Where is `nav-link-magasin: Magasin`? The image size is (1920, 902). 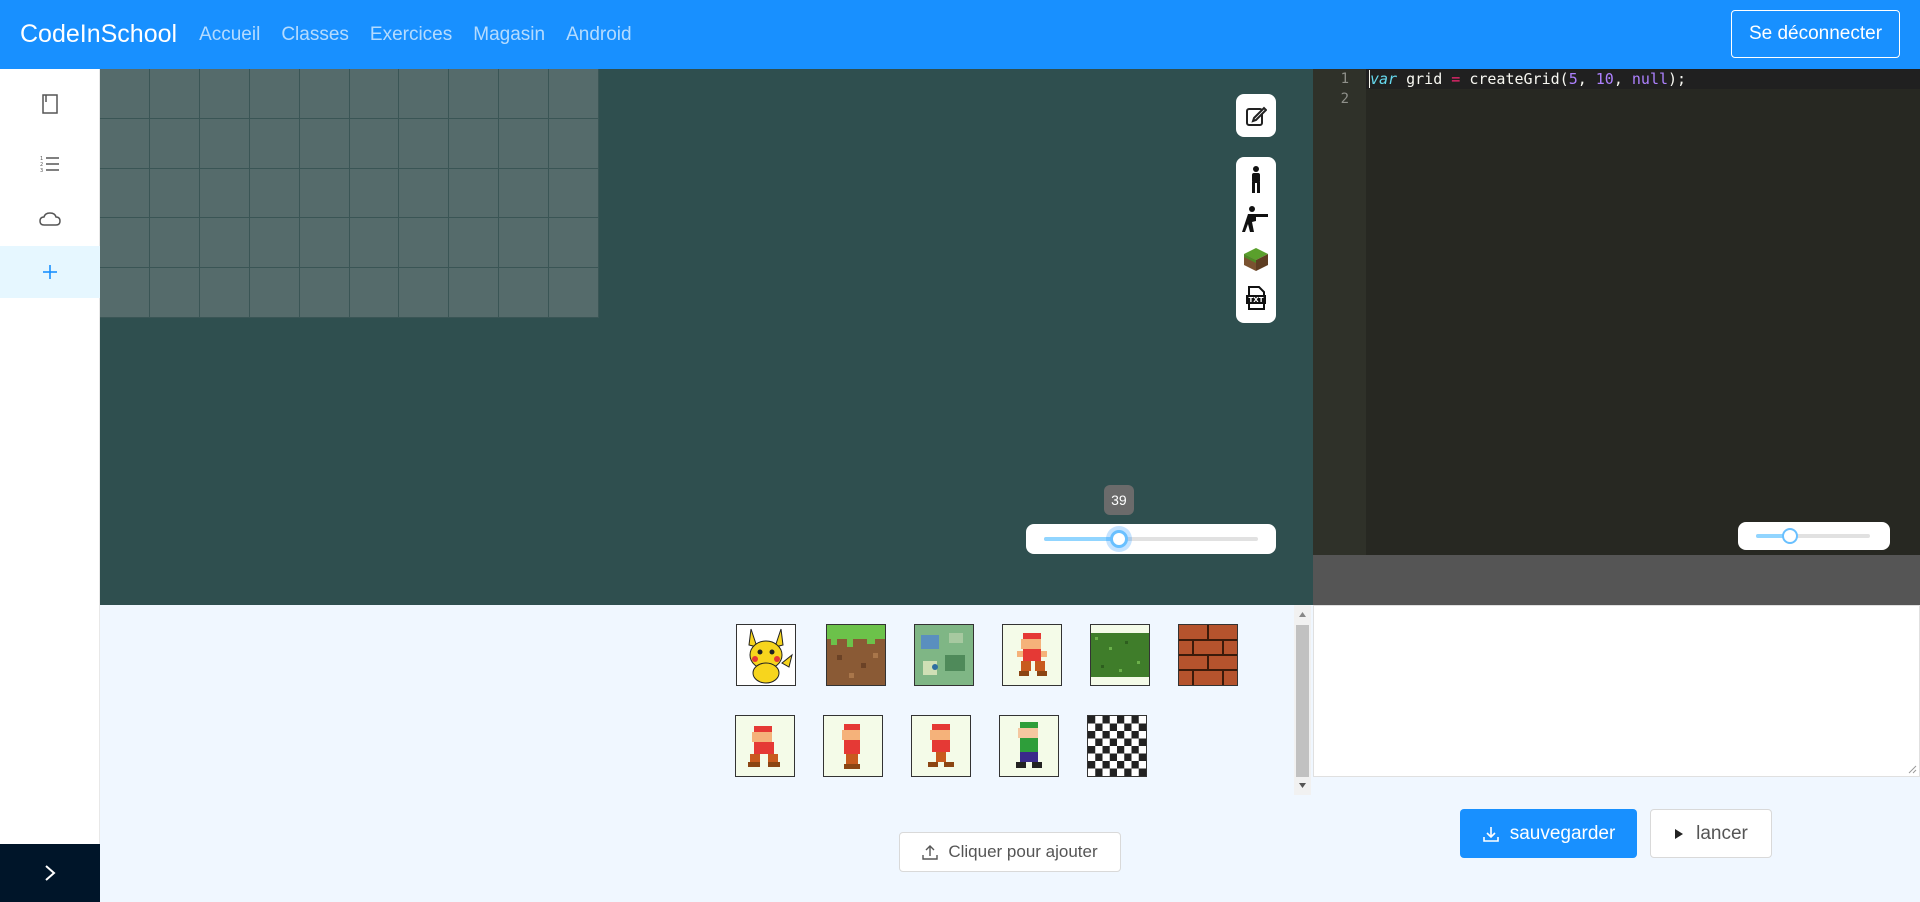
nav-link-magasin: Magasin is located at coordinates (509, 35).